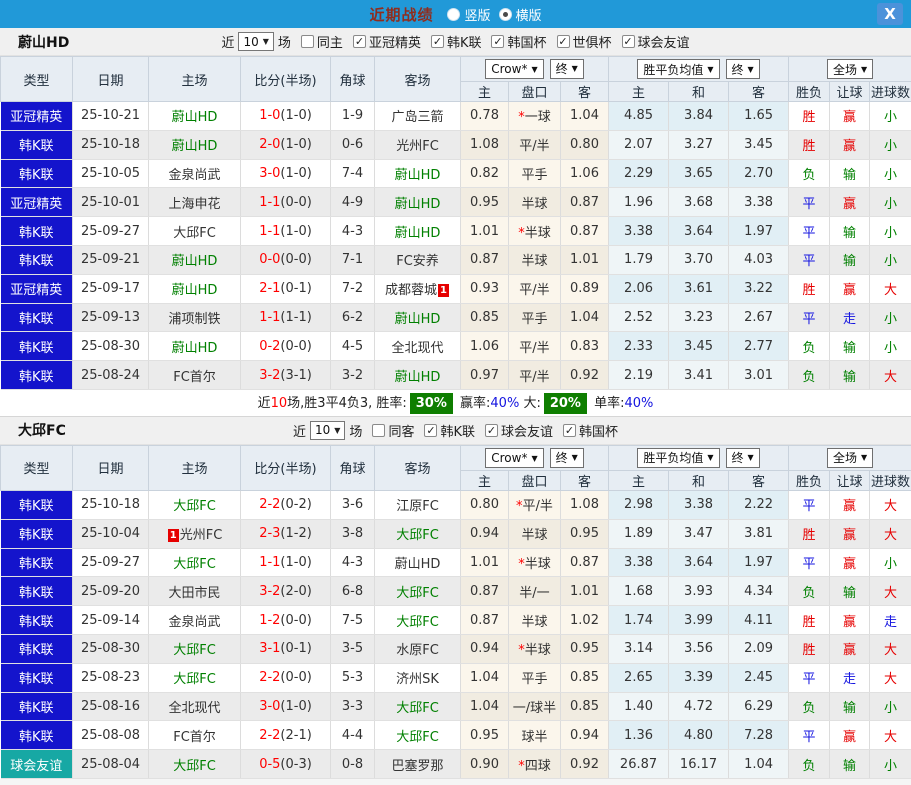 Image resolution: width=911 pixels, height=785 pixels. Describe the element at coordinates (417, 708) in the screenshot. I see `away-team-name: 大邱FC` at that location.